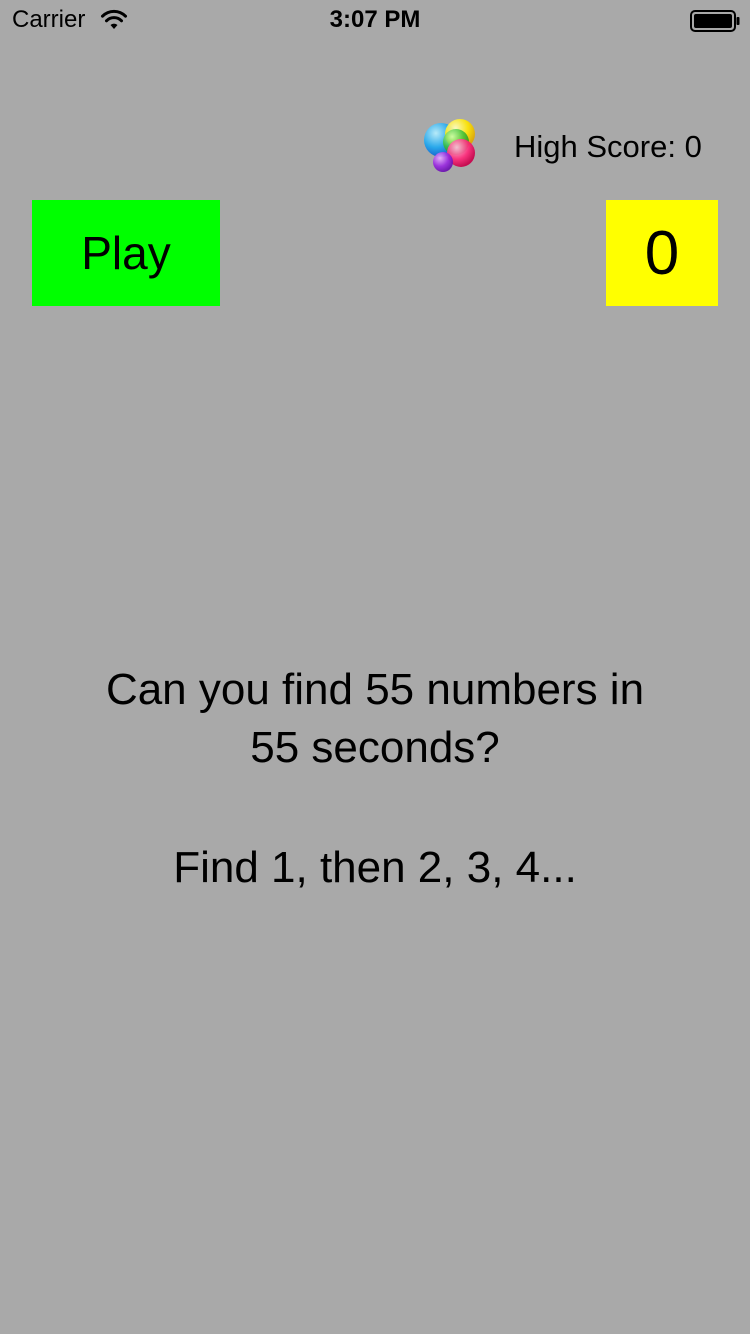 The width and height of the screenshot is (750, 1334). I want to click on status-bar: Carrier 3:07 PM, so click(375, 20).